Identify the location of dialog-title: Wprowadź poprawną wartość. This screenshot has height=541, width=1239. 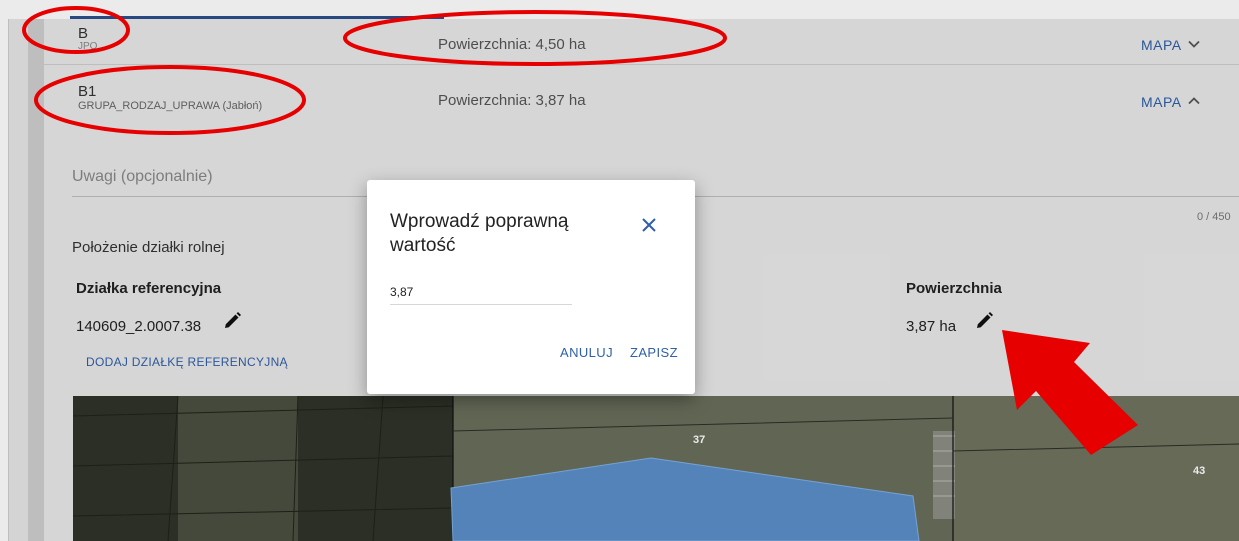
(479, 233).